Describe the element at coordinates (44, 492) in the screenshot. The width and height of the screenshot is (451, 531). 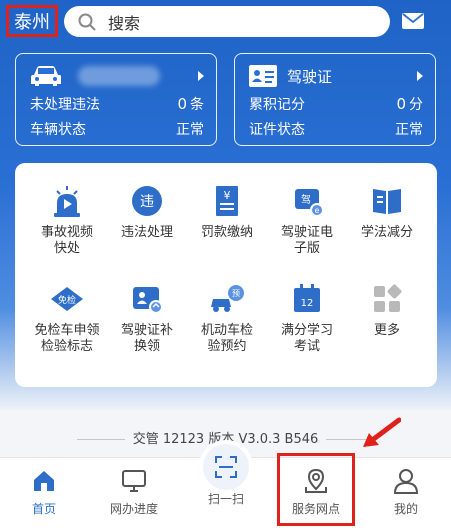
I see `tab-home: 首页` at that location.